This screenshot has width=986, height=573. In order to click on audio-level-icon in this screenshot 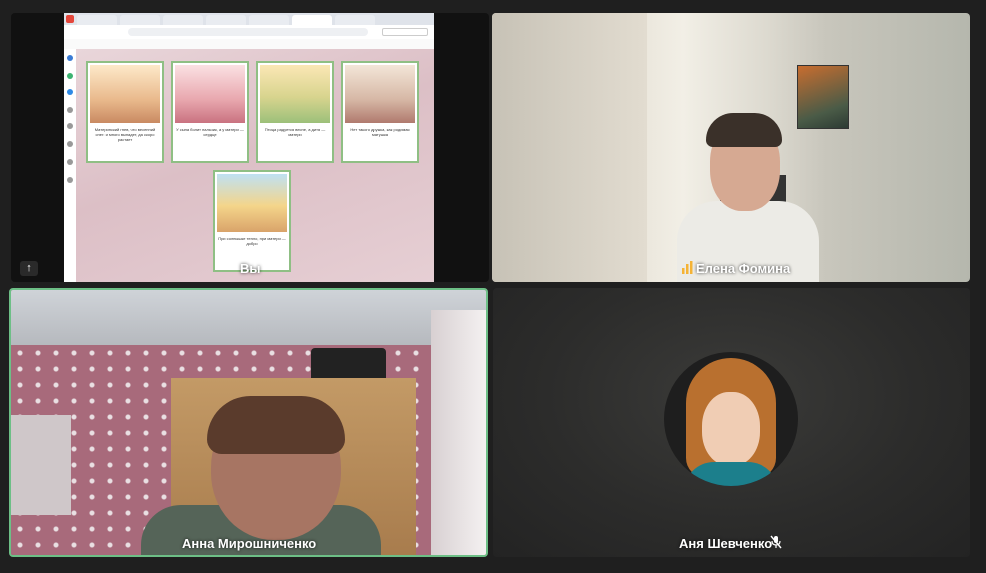, I will do `click(687, 270)`.